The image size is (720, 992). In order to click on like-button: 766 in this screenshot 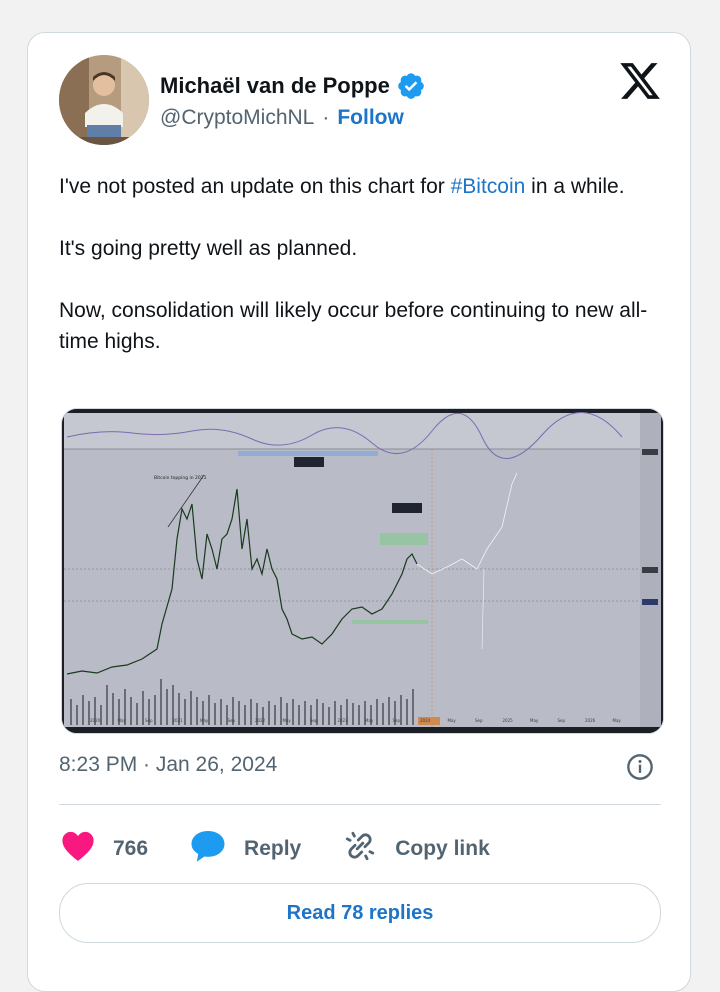, I will do `click(104, 848)`.